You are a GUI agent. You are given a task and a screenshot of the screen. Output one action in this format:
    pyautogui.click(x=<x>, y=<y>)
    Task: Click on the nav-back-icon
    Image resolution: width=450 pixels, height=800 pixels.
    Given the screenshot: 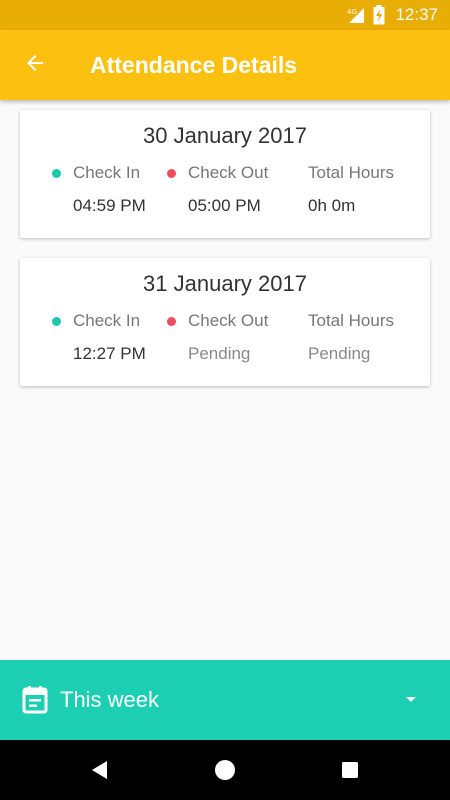 What is the action you would take?
    pyautogui.click(x=100, y=770)
    